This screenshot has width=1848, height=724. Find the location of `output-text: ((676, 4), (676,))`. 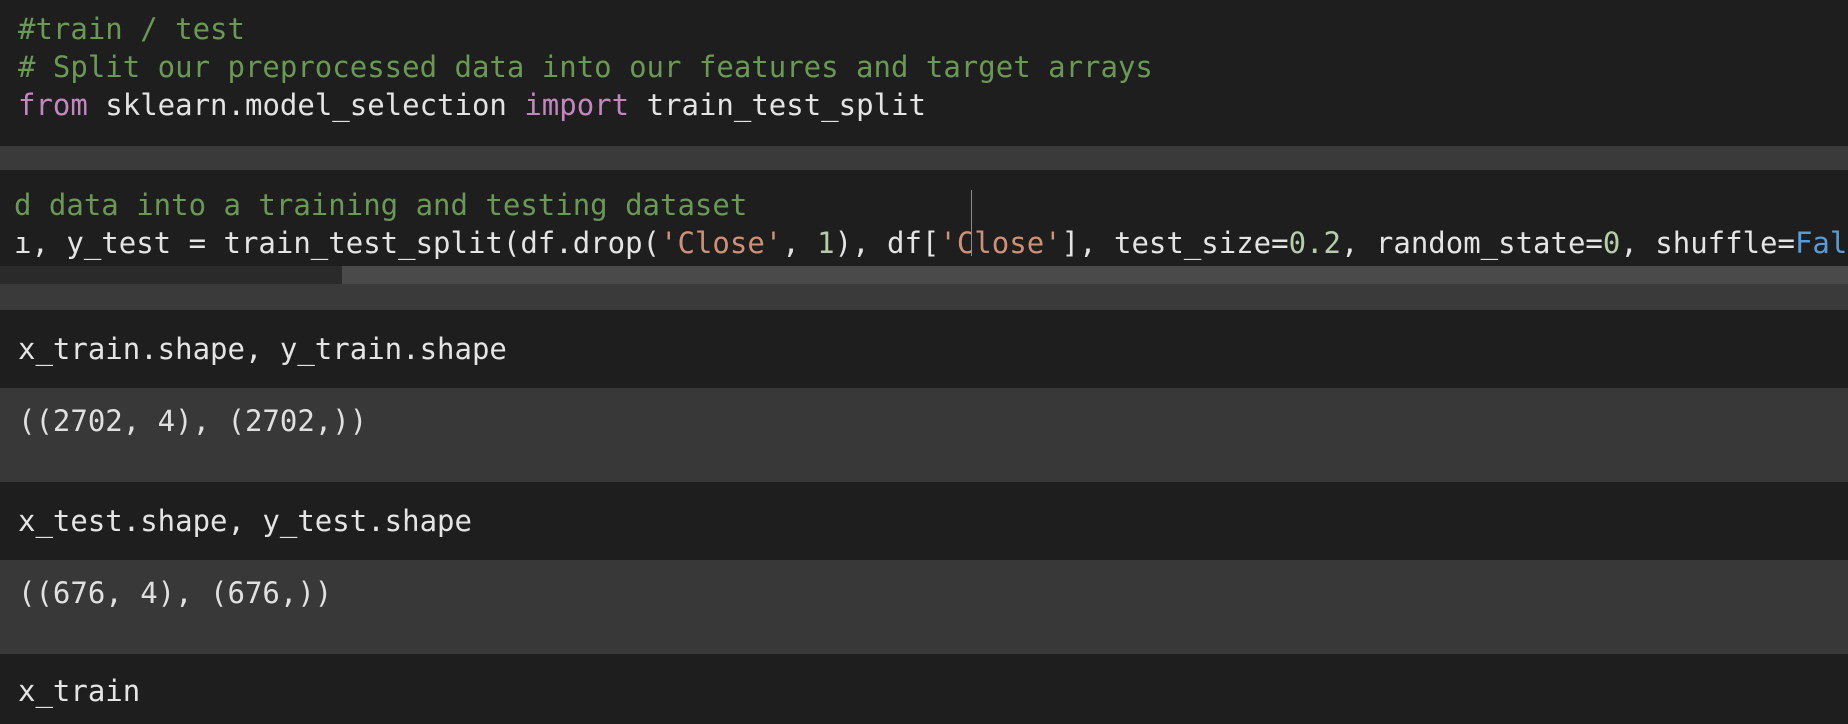

output-text: ((676, 4), (676,)) is located at coordinates (175, 593).